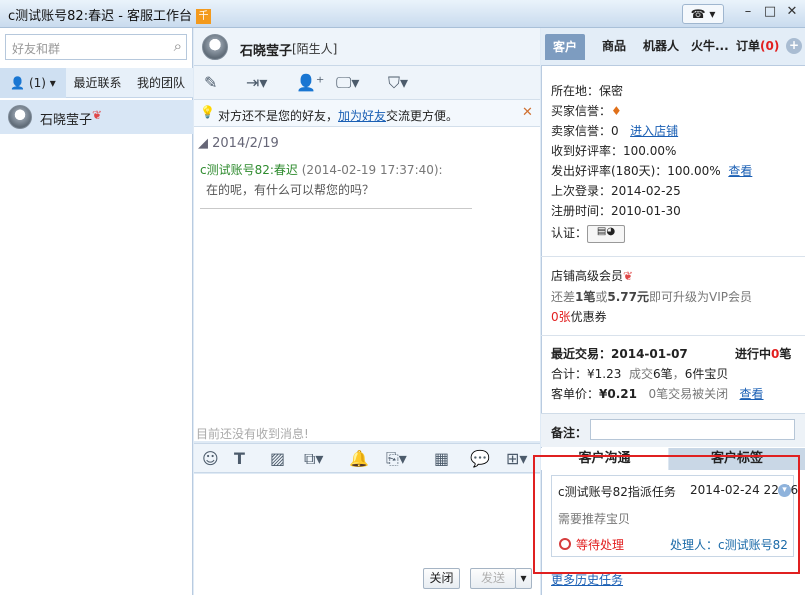 The image size is (805, 595). Describe the element at coordinates (238, 143) in the screenshot. I see `date-divider: ◢ 2014/2/19` at that location.